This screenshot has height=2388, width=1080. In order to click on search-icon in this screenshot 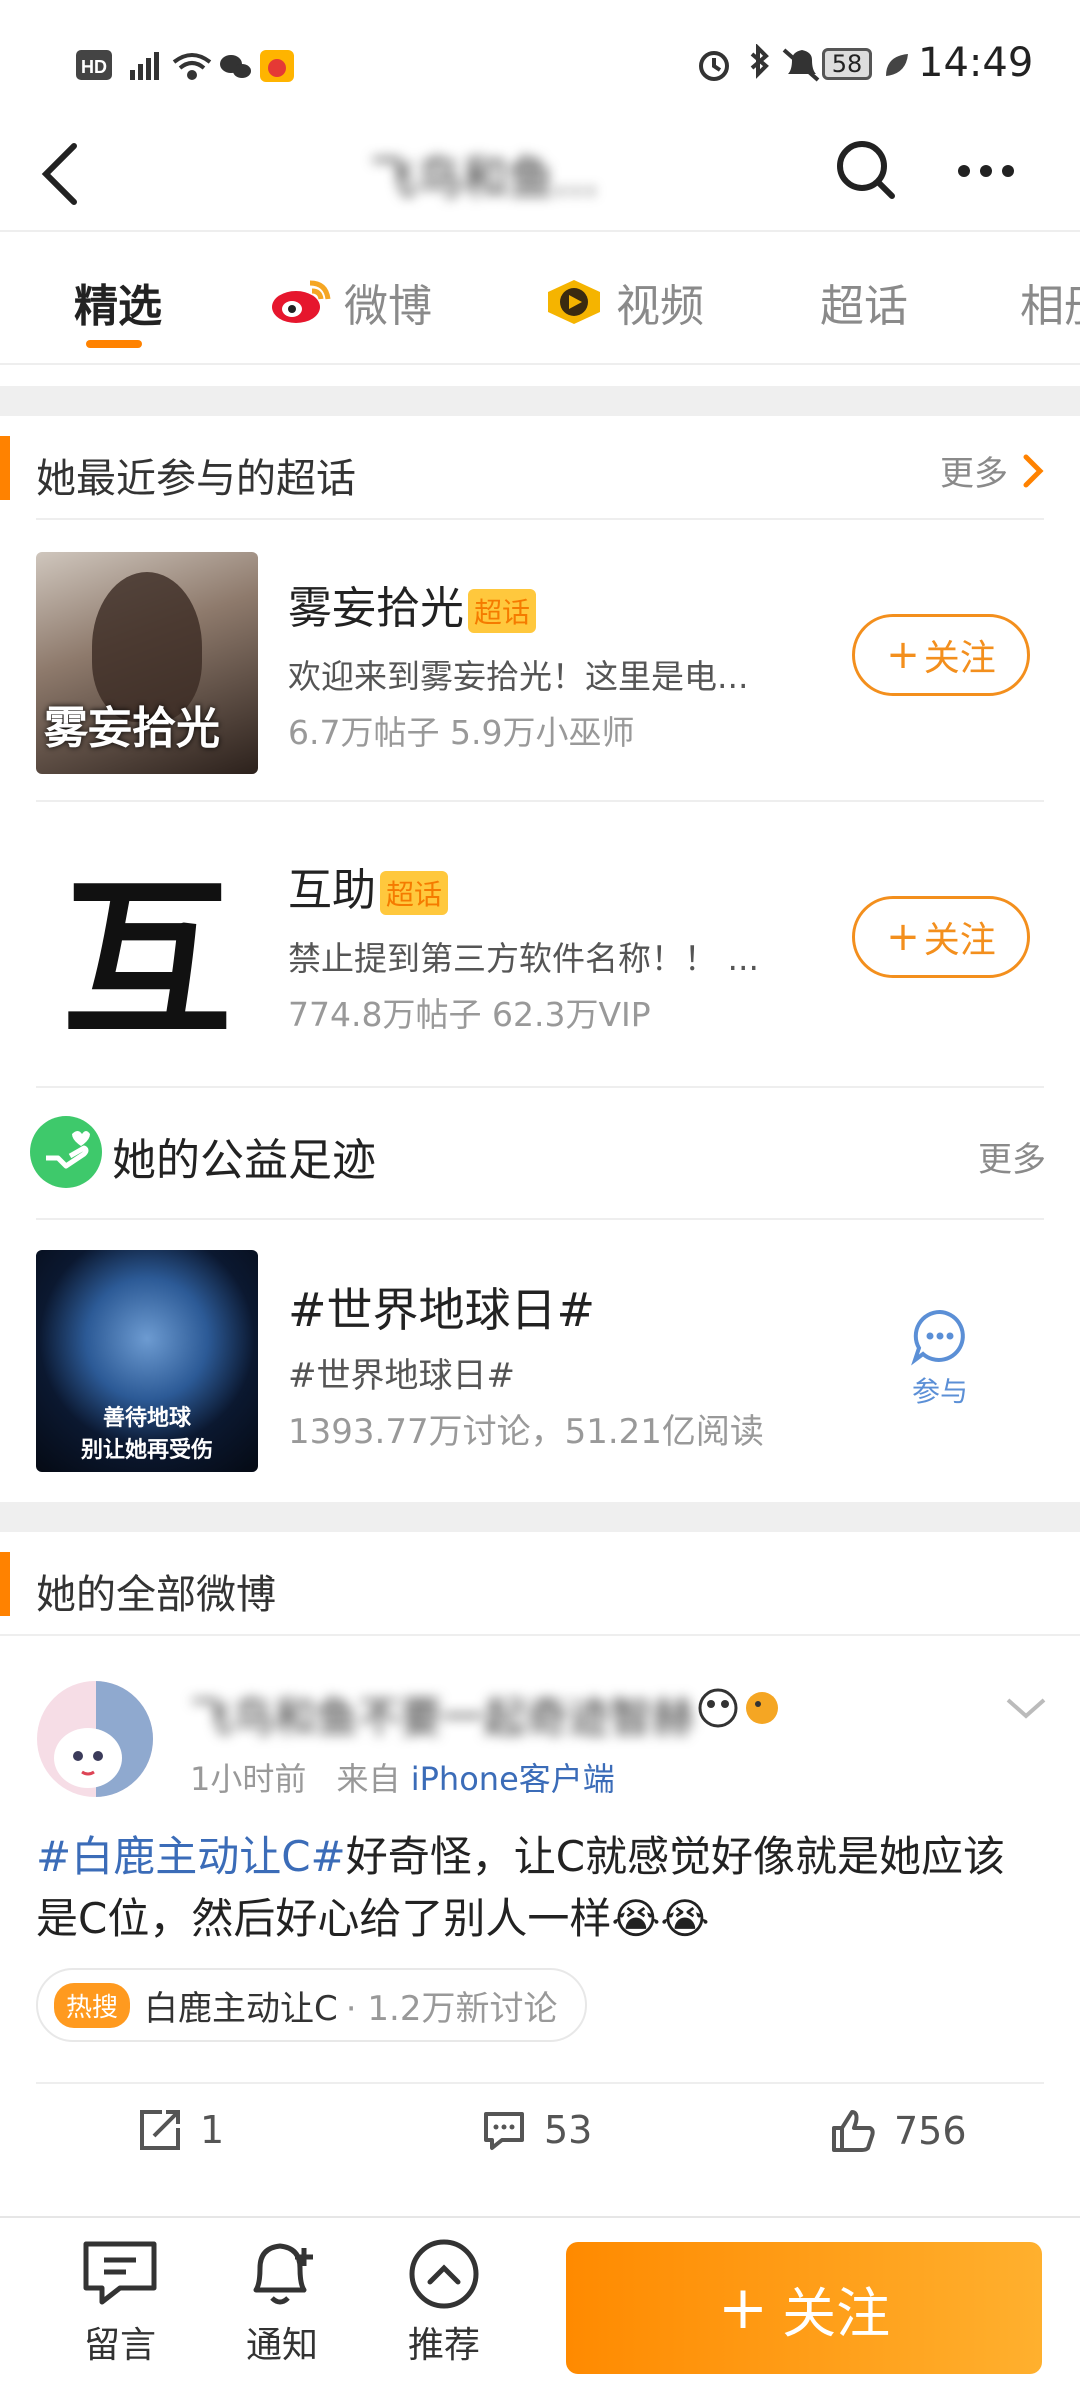, I will do `click(866, 171)`.